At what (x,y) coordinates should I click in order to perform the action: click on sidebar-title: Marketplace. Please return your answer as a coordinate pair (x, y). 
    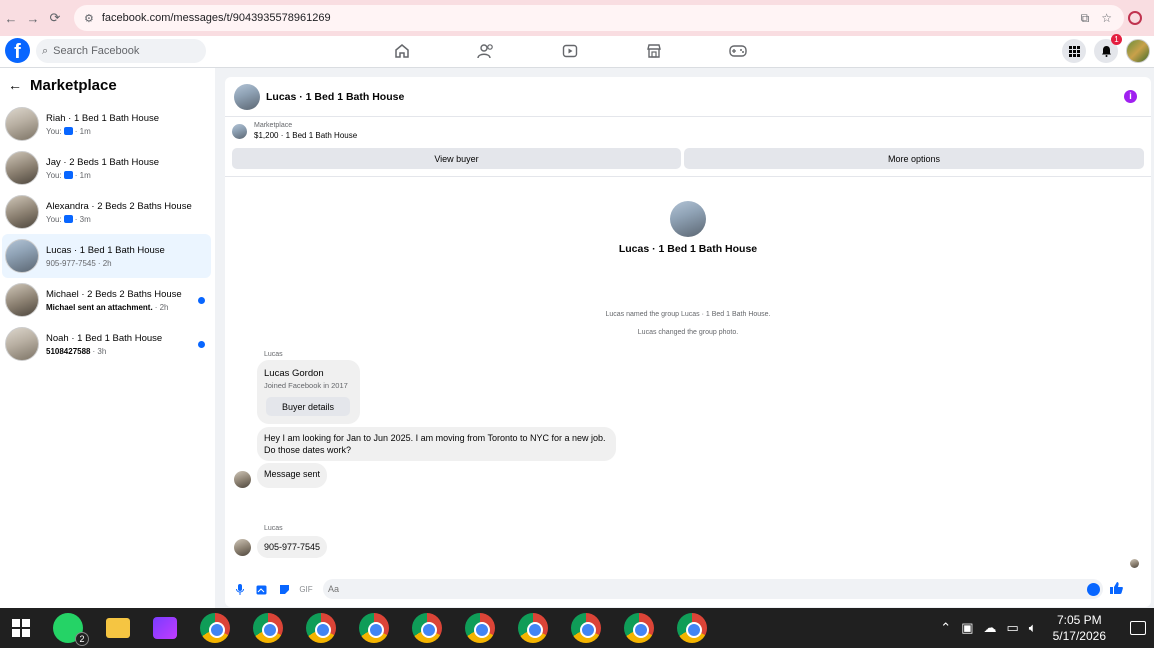
    Looking at the image, I should click on (73, 85).